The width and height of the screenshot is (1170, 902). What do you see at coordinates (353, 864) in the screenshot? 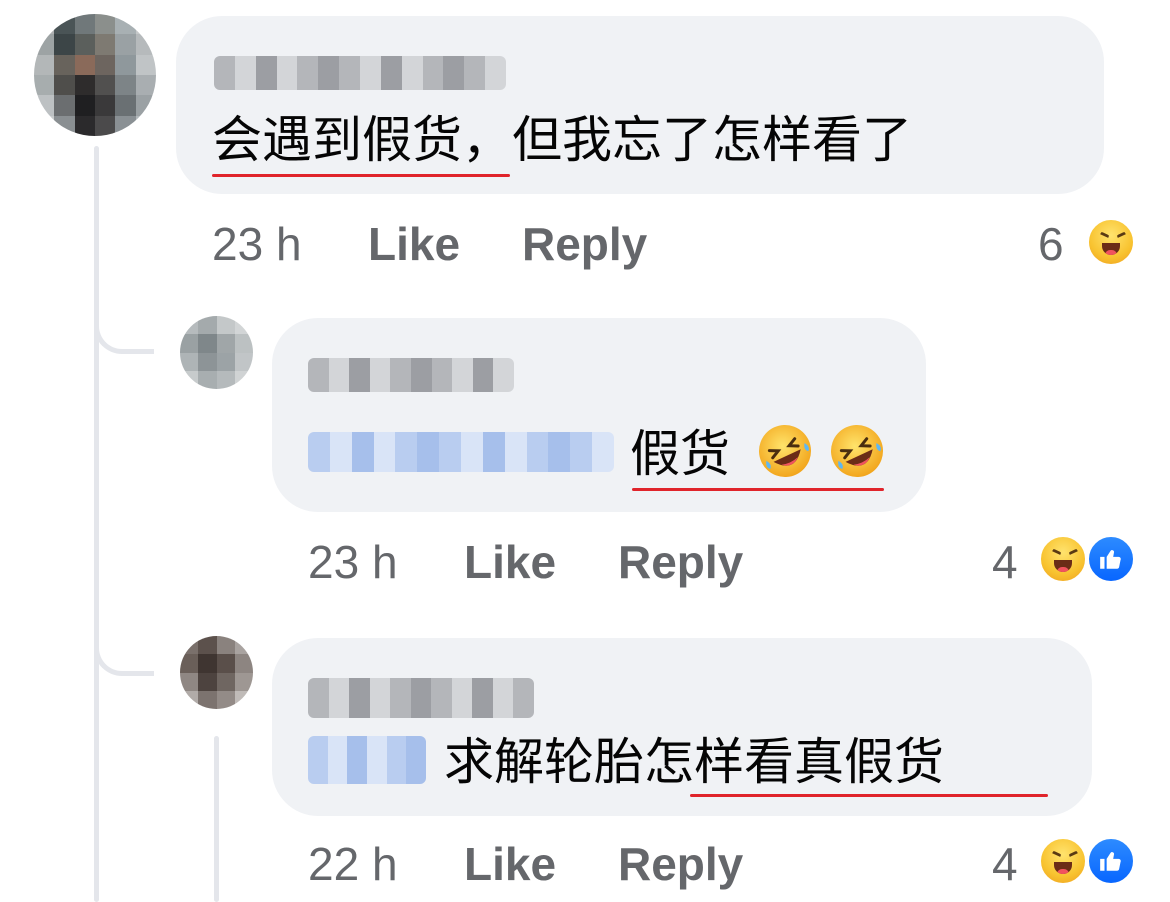
I see `comment-timestamp: 22 h` at bounding box center [353, 864].